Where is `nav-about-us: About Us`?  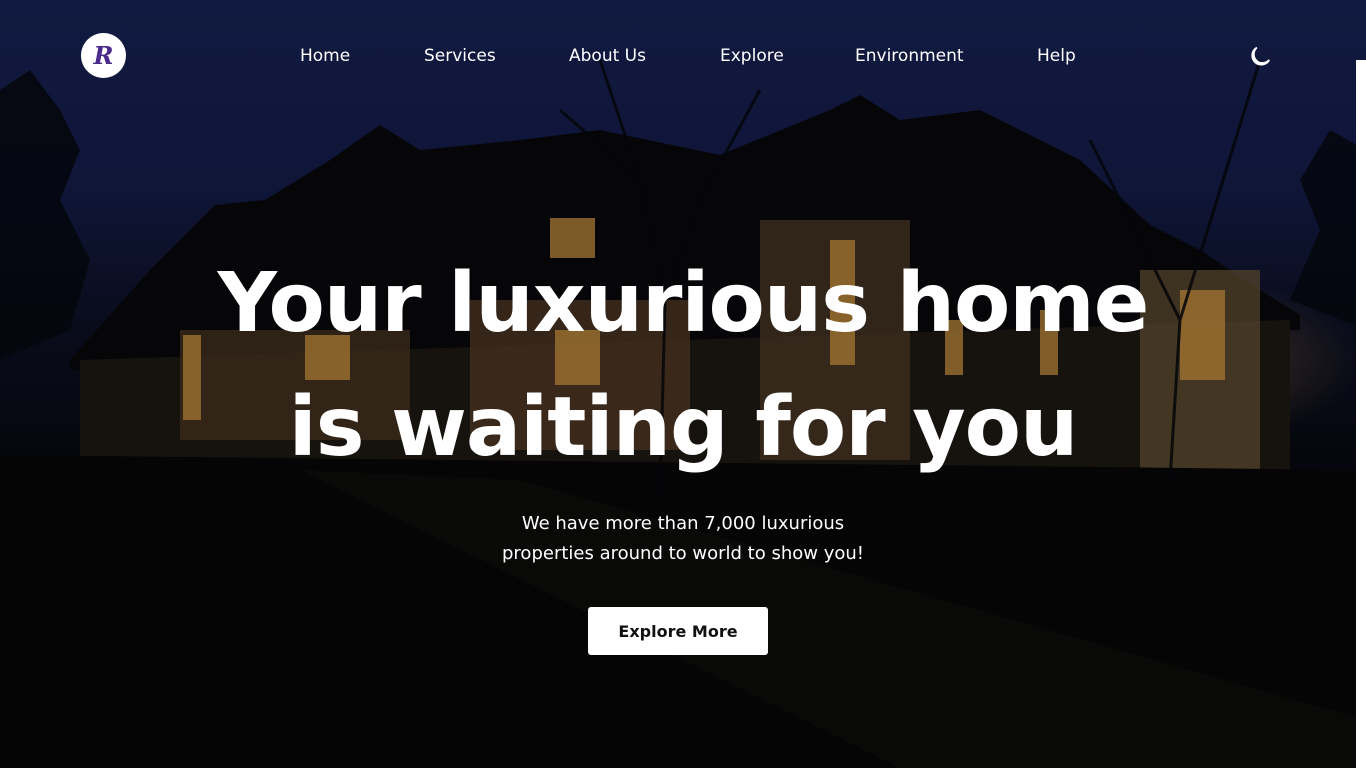
nav-about-us: About Us is located at coordinates (607, 56).